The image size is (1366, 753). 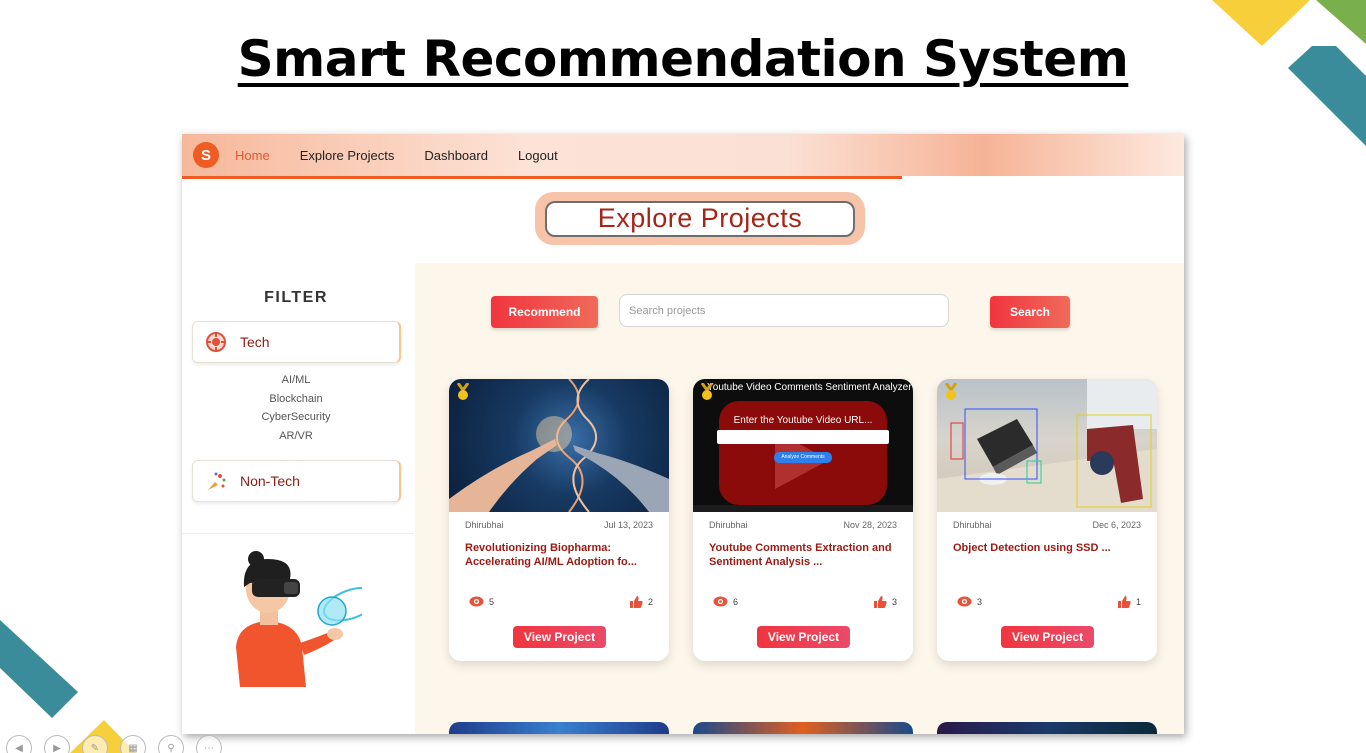 What do you see at coordinates (171, 744) in the screenshot?
I see `zoom-icon: ⚲` at bounding box center [171, 744].